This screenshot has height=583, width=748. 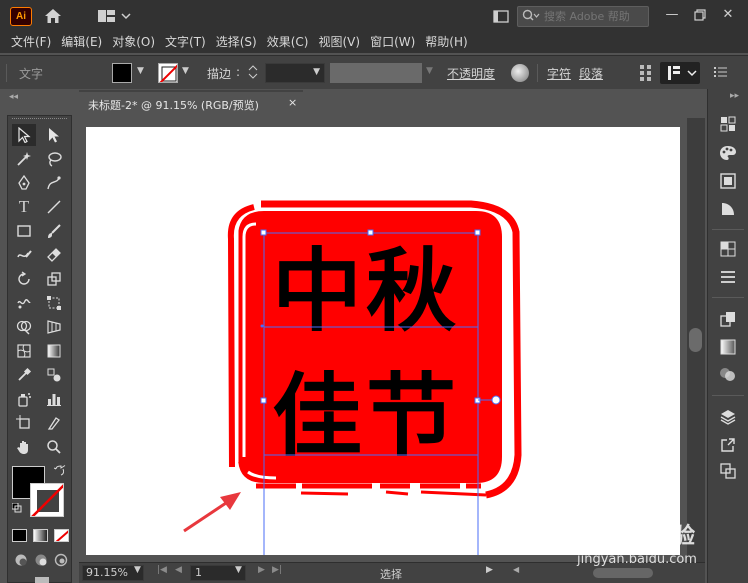 I want to click on menu-window: 窗口(W), so click(x=392, y=42).